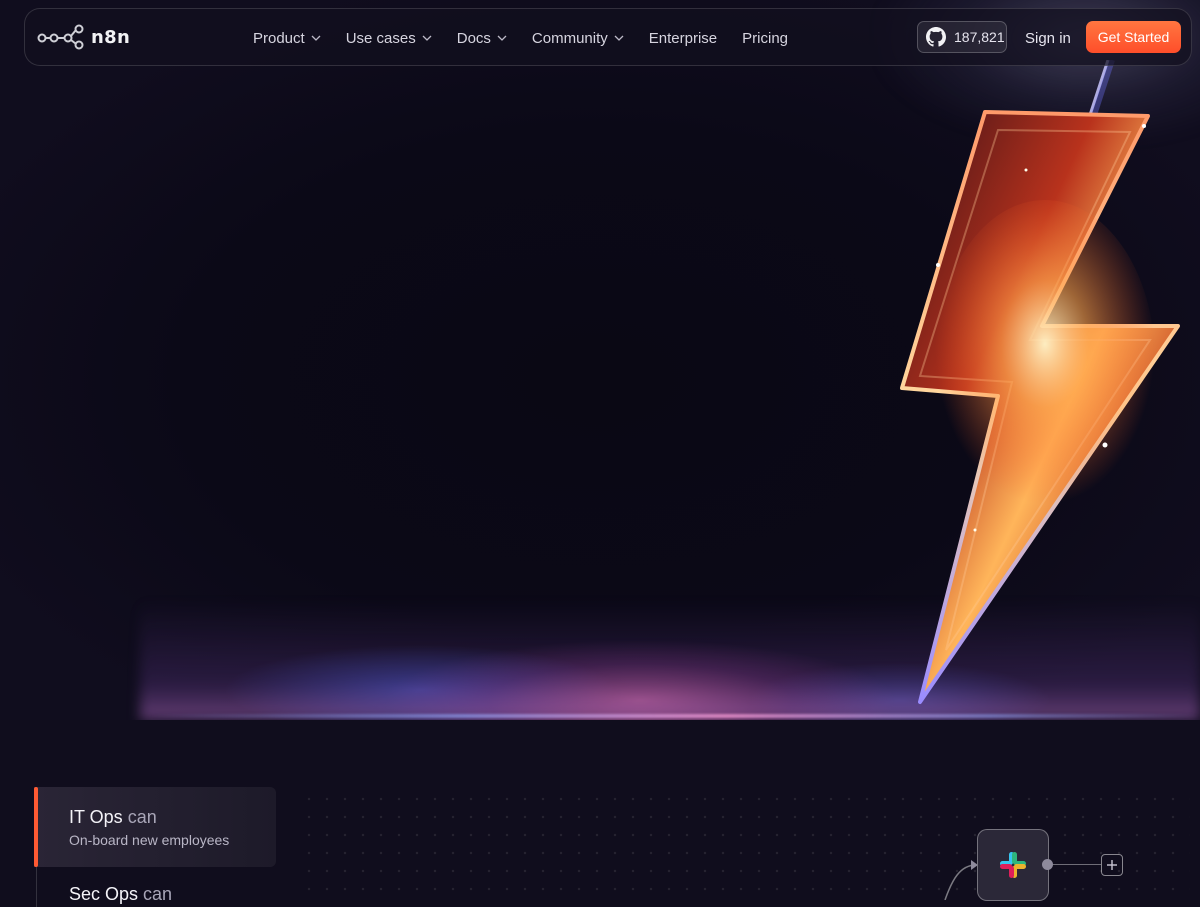  I want to click on use-case-task: On-board new employees, so click(149, 840).